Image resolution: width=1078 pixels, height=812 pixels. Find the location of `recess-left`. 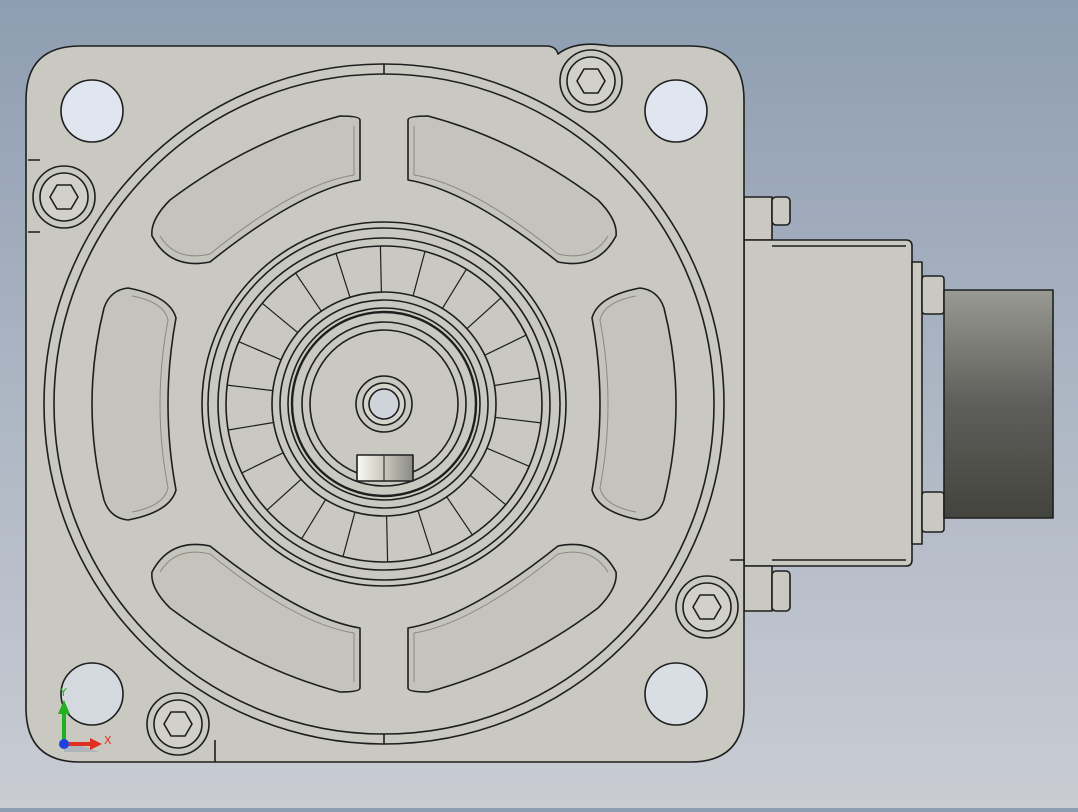

recess-left is located at coordinates (134, 404).